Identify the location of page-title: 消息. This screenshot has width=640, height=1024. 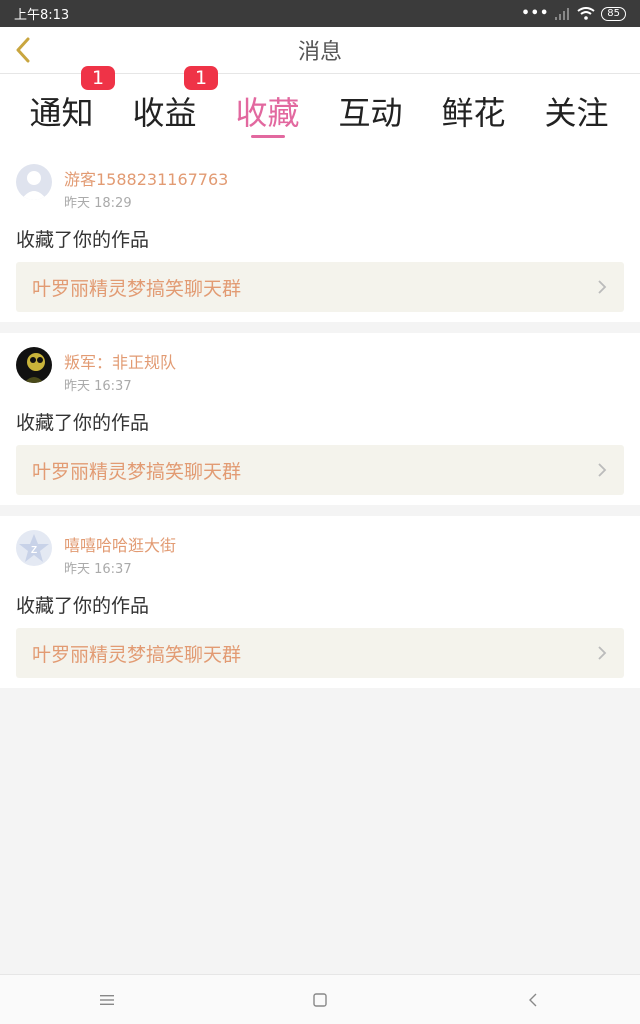
(319, 52).